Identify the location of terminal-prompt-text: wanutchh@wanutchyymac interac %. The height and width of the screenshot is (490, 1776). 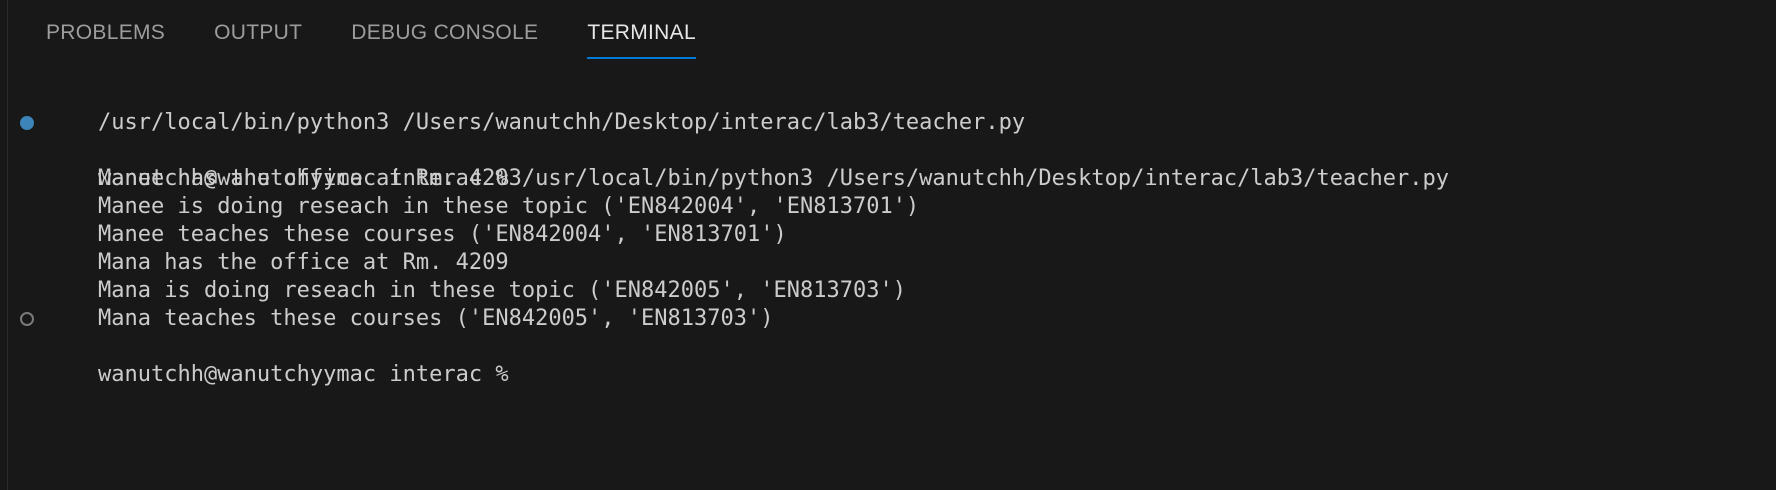
(309, 374).